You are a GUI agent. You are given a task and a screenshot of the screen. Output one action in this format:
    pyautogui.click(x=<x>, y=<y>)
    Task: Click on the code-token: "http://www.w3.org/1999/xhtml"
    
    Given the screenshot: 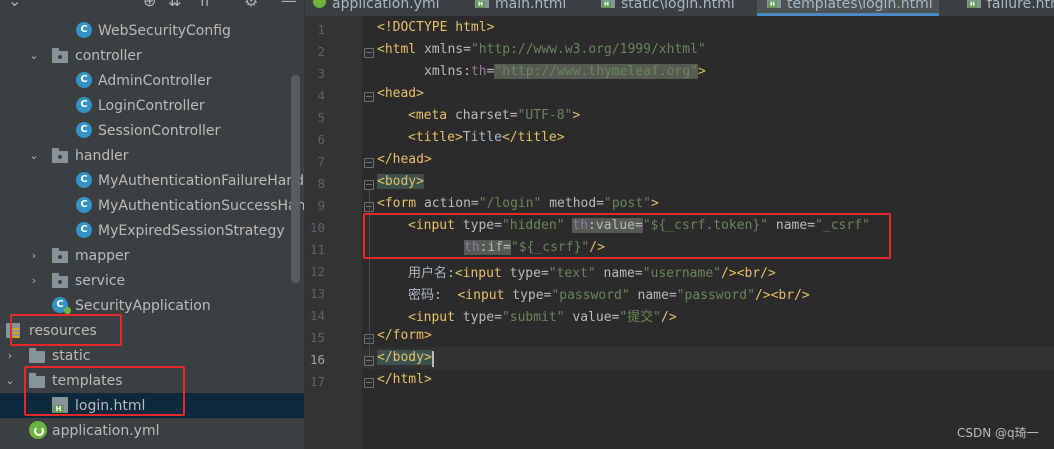 What is the action you would take?
    pyautogui.click(x=588, y=49)
    